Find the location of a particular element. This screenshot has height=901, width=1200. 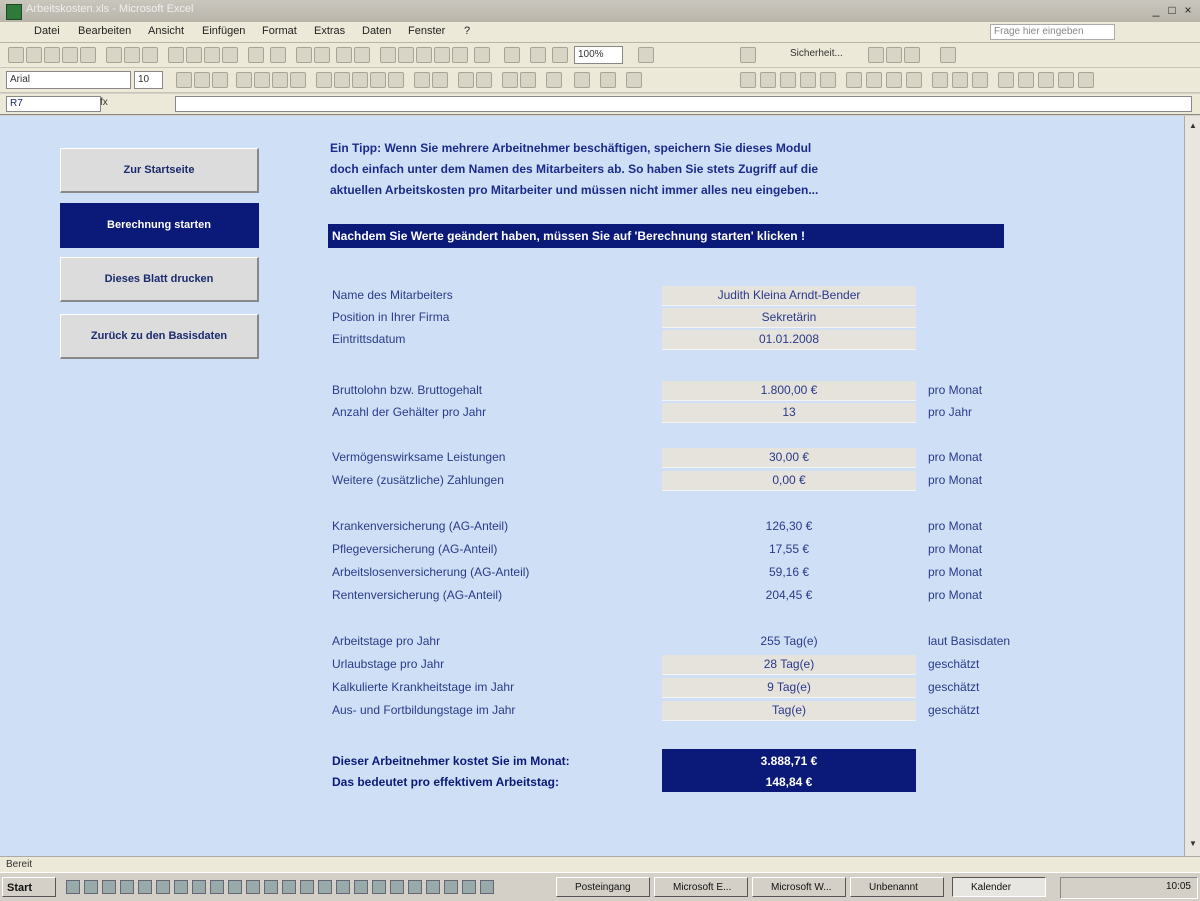

print-sheet-button: Dieses Blatt drucken is located at coordinates (159, 279).